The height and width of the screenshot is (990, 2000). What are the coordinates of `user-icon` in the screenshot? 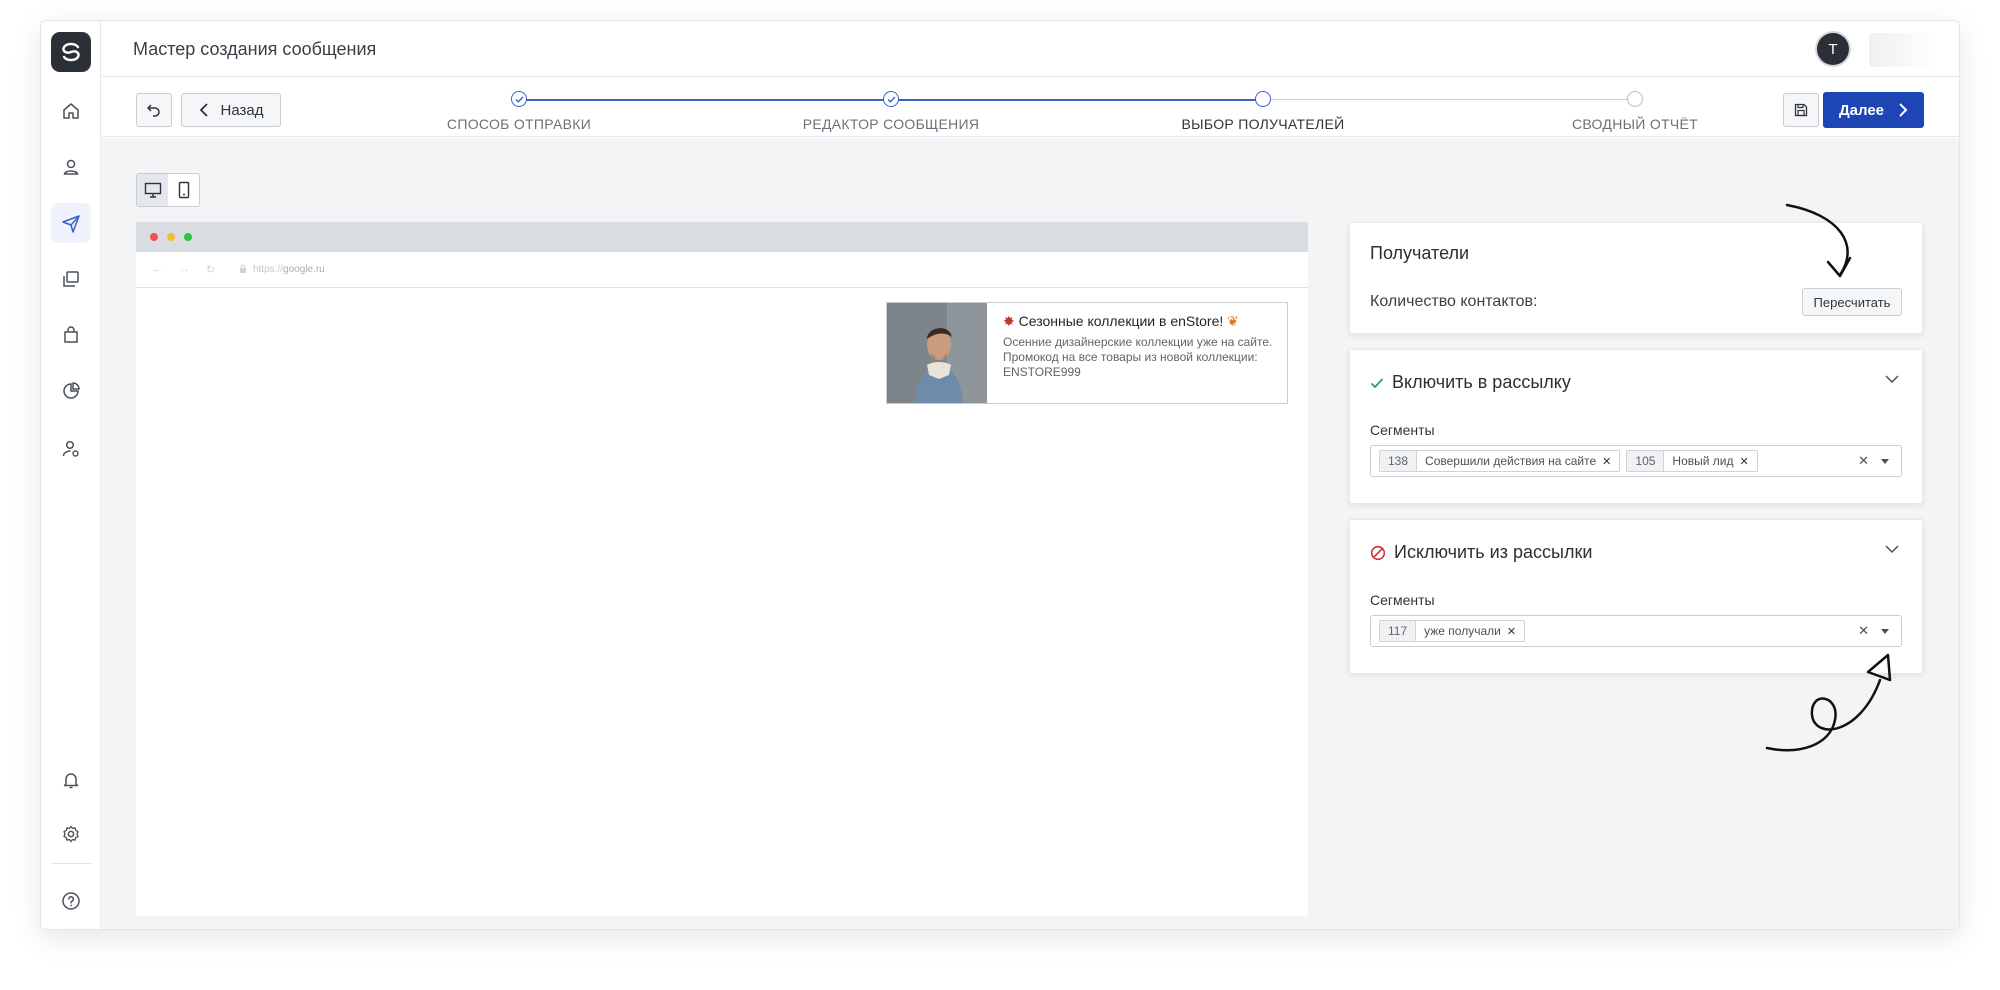 It's located at (71, 167).